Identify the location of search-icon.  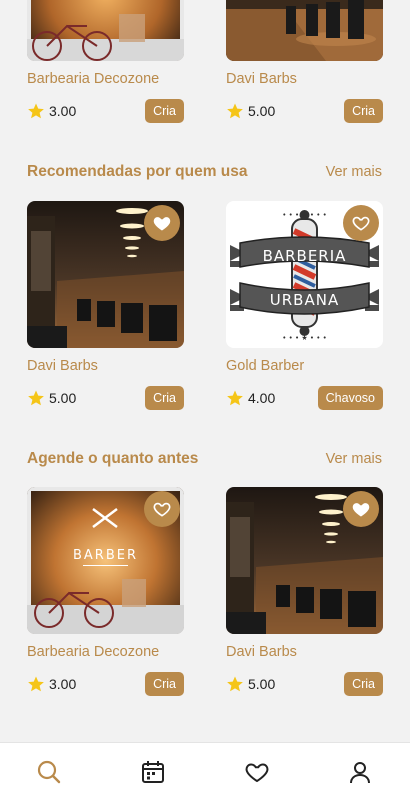
(49, 772).